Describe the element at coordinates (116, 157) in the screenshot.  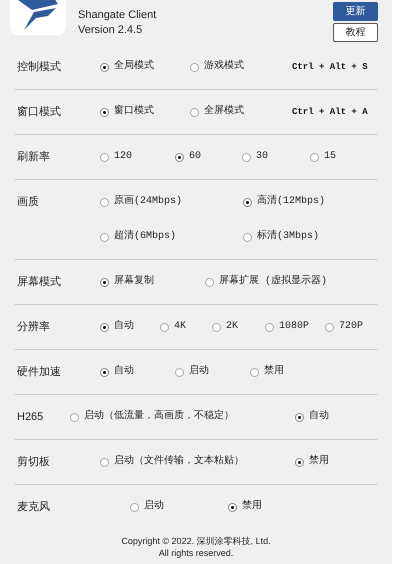
I see `radio-option: 120` at that location.